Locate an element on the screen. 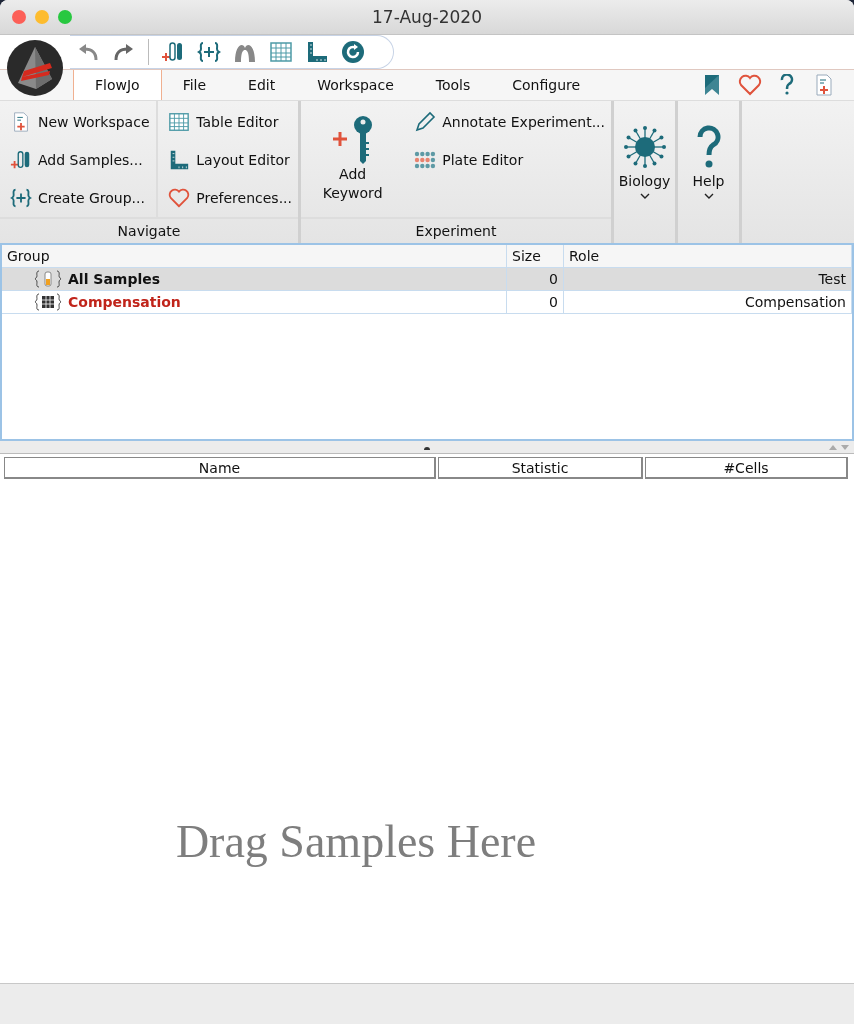  pencil-icon is located at coordinates (425, 122).